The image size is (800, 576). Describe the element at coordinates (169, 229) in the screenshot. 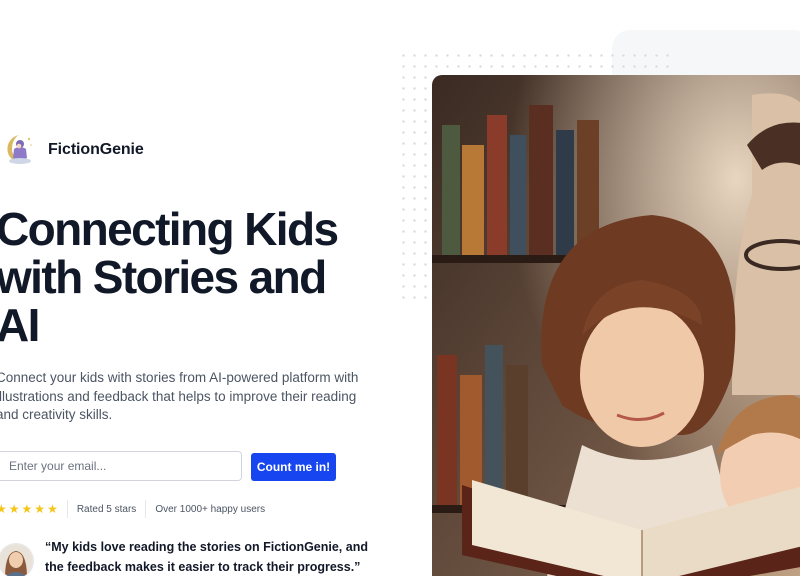

I see `headline-line: Connecting Kids` at that location.